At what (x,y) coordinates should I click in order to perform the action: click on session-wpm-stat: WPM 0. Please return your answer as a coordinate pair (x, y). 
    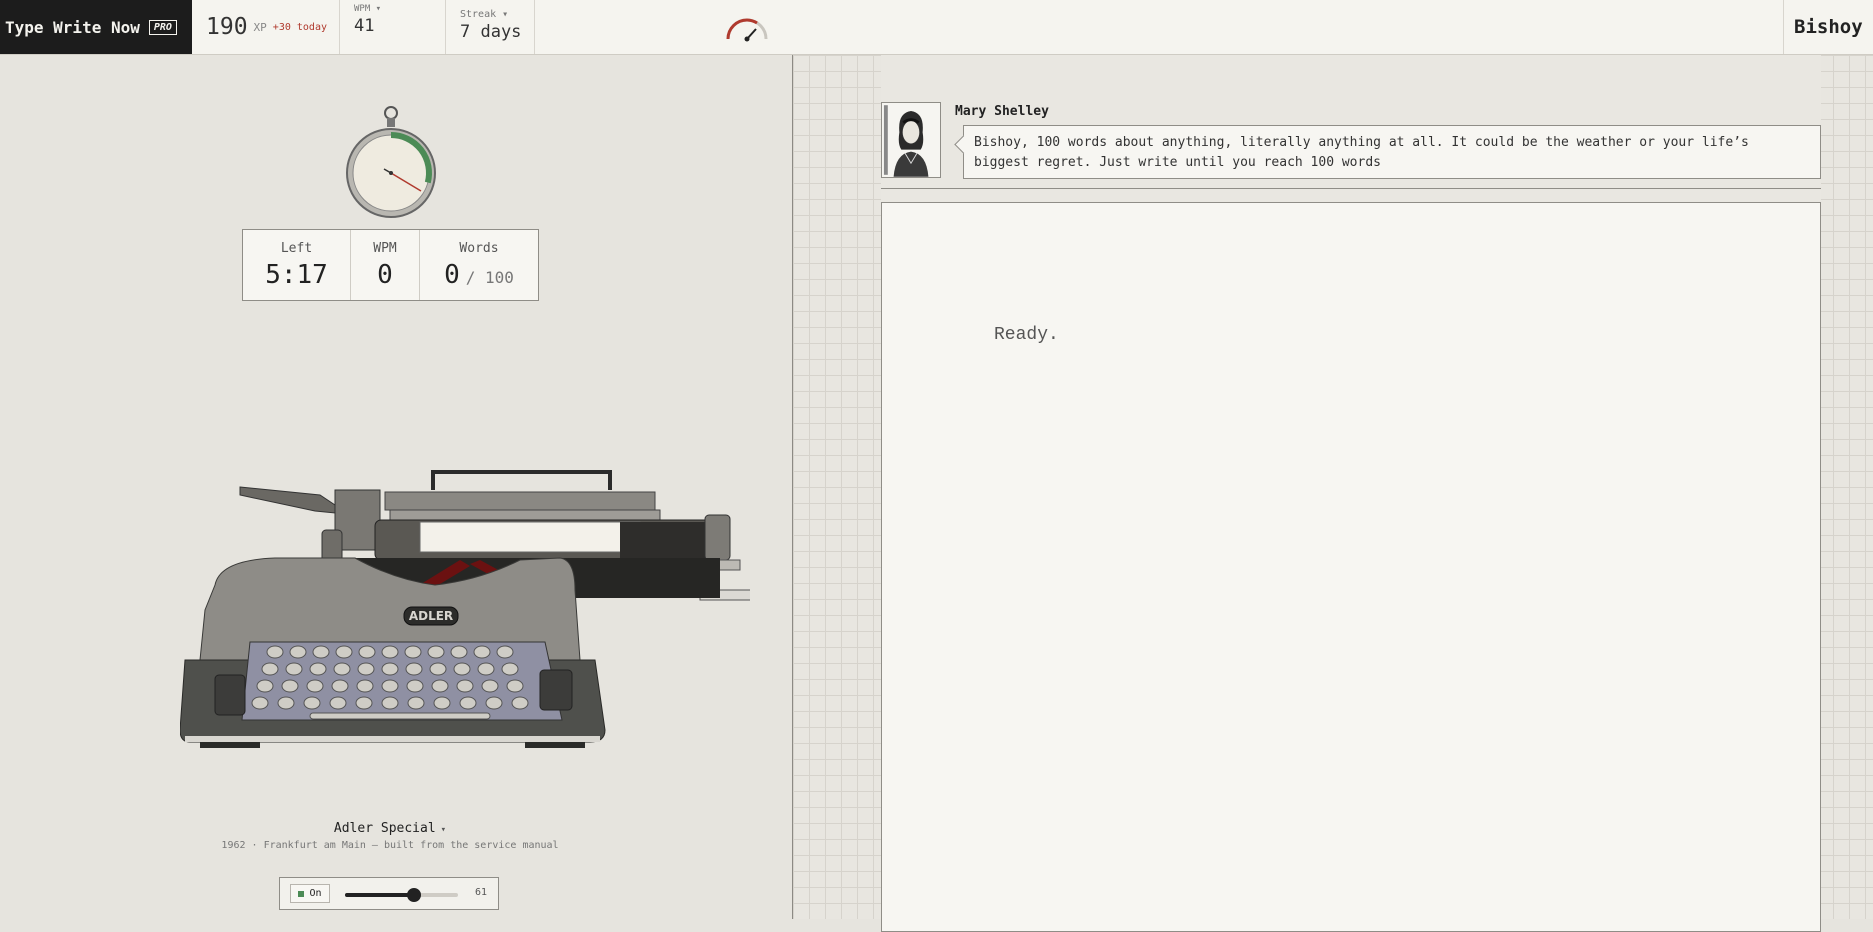
    Looking at the image, I should click on (384, 265).